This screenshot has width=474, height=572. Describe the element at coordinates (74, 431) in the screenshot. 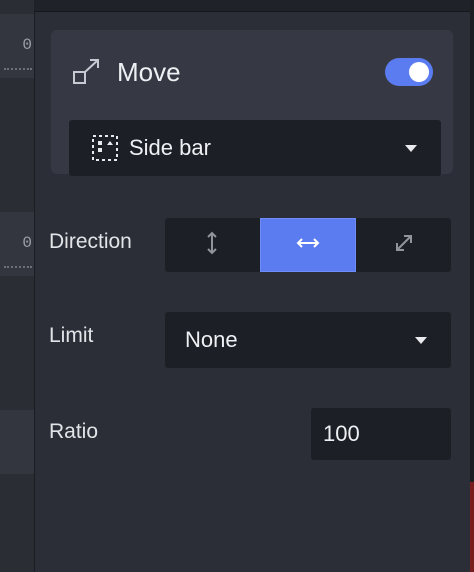

I see `ratio-label: Ratio` at that location.